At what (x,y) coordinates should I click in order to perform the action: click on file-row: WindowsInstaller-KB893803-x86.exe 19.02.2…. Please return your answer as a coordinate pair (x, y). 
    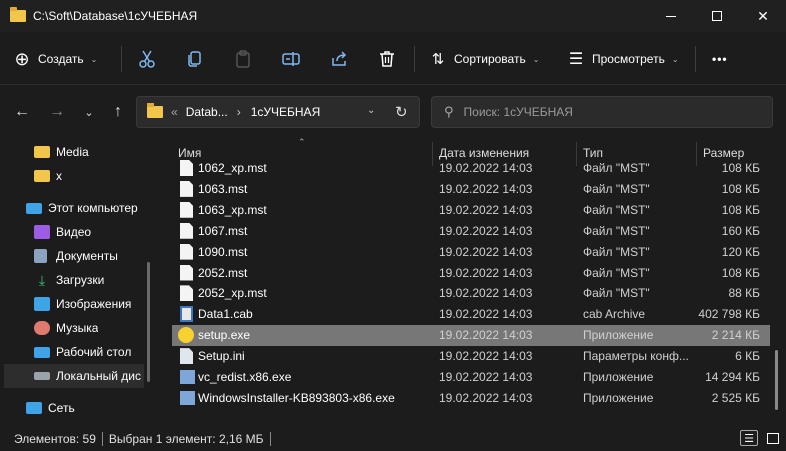
    Looking at the image, I should click on (471, 398).